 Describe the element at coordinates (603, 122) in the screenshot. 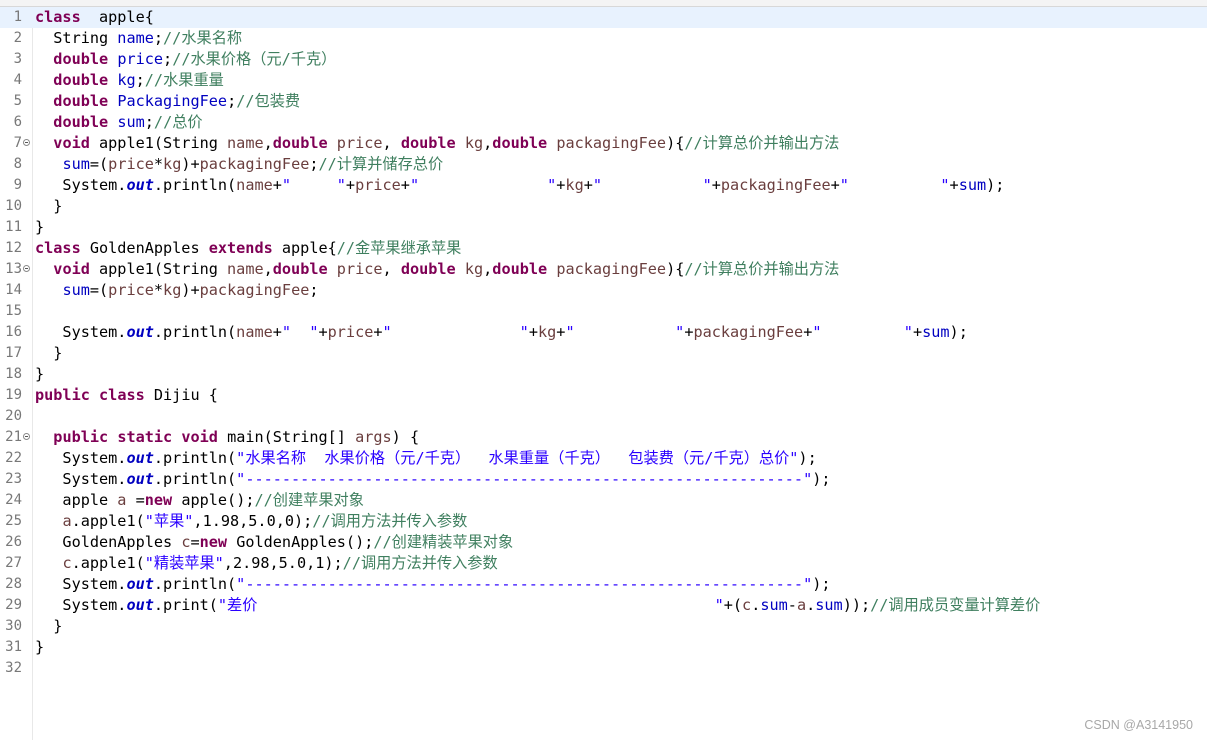

I see `code-line: 6 double sum;//总价` at that location.